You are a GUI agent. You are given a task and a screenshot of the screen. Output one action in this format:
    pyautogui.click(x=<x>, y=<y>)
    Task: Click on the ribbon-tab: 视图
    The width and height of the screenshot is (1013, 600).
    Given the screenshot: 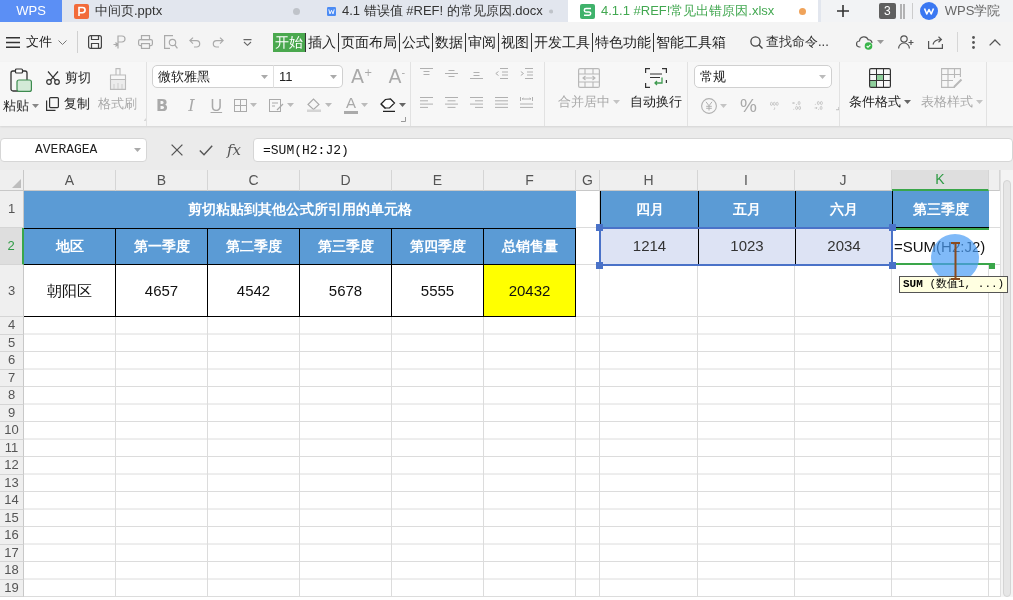 What is the action you would take?
    pyautogui.click(x=514, y=42)
    